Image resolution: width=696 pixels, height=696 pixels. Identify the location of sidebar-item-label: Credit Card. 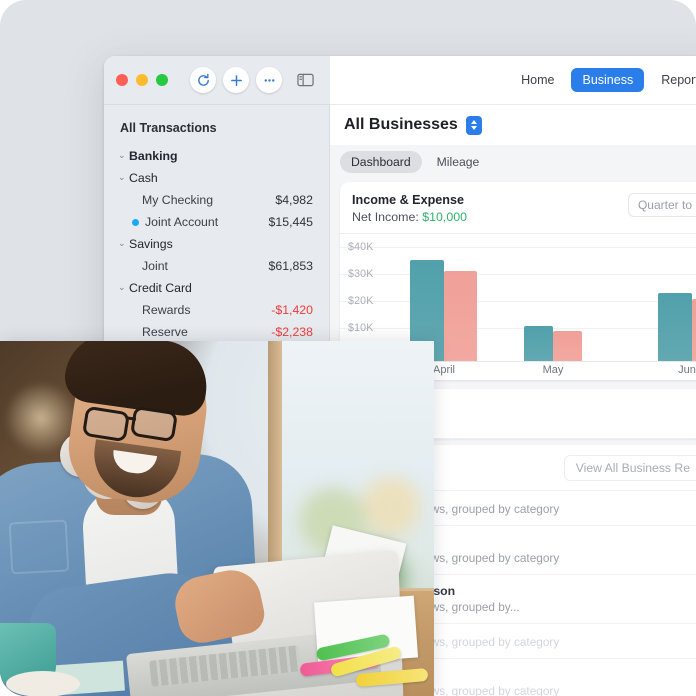
(160, 288).